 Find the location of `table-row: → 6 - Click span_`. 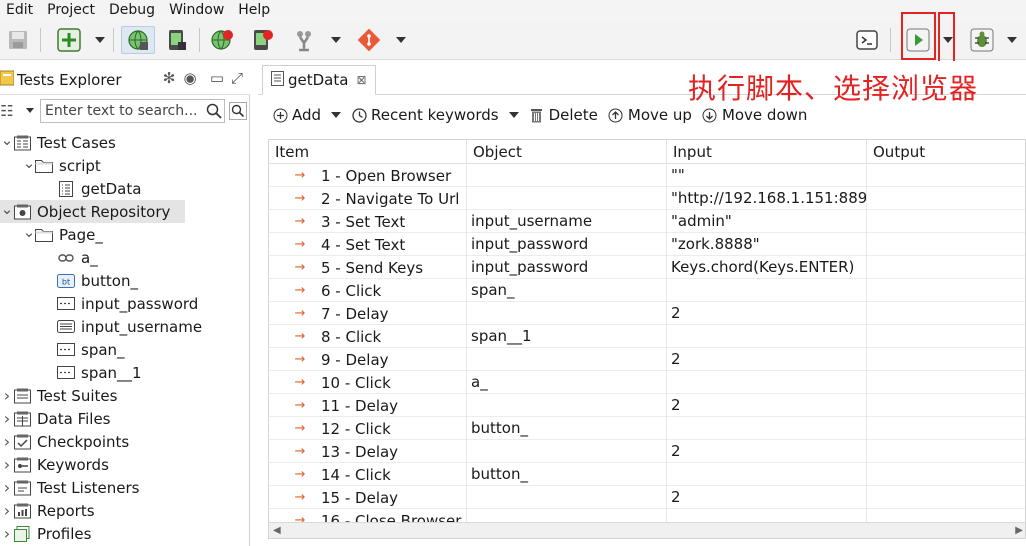

table-row: → 6 - Click span_ is located at coordinates (647, 290).